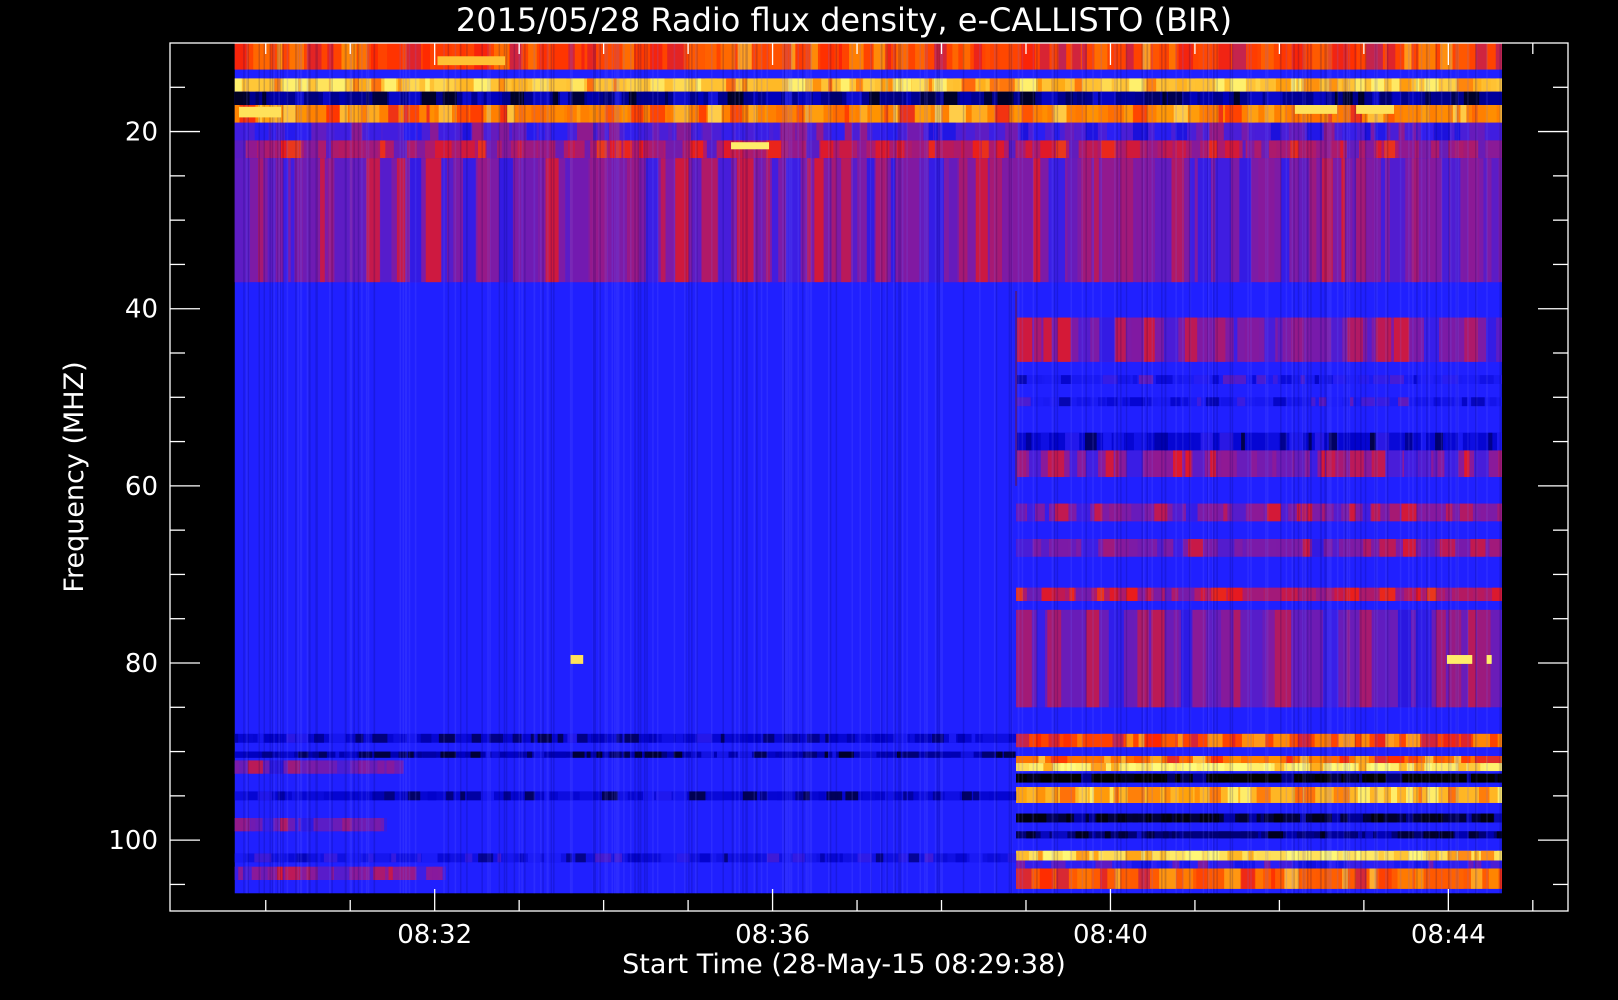  What do you see at coordinates (141, 133) in the screenshot?
I see `y-tick-label: 20` at bounding box center [141, 133].